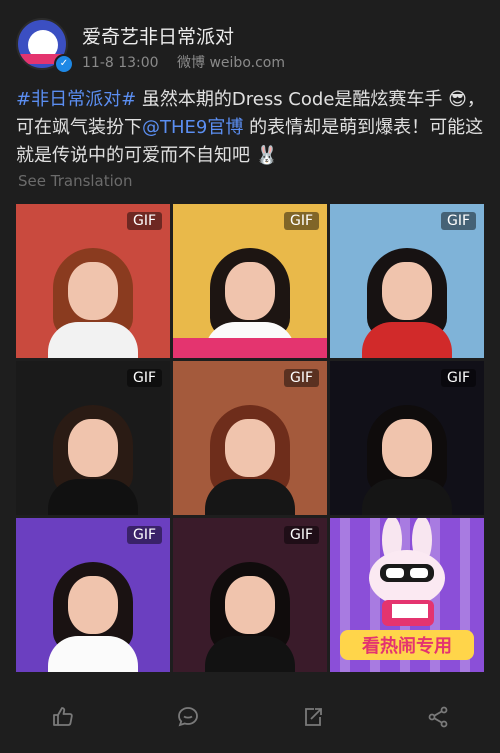 This screenshot has height=753, width=500. What do you see at coordinates (192, 127) in the screenshot?
I see `mention-link: @THE9官博` at bounding box center [192, 127].